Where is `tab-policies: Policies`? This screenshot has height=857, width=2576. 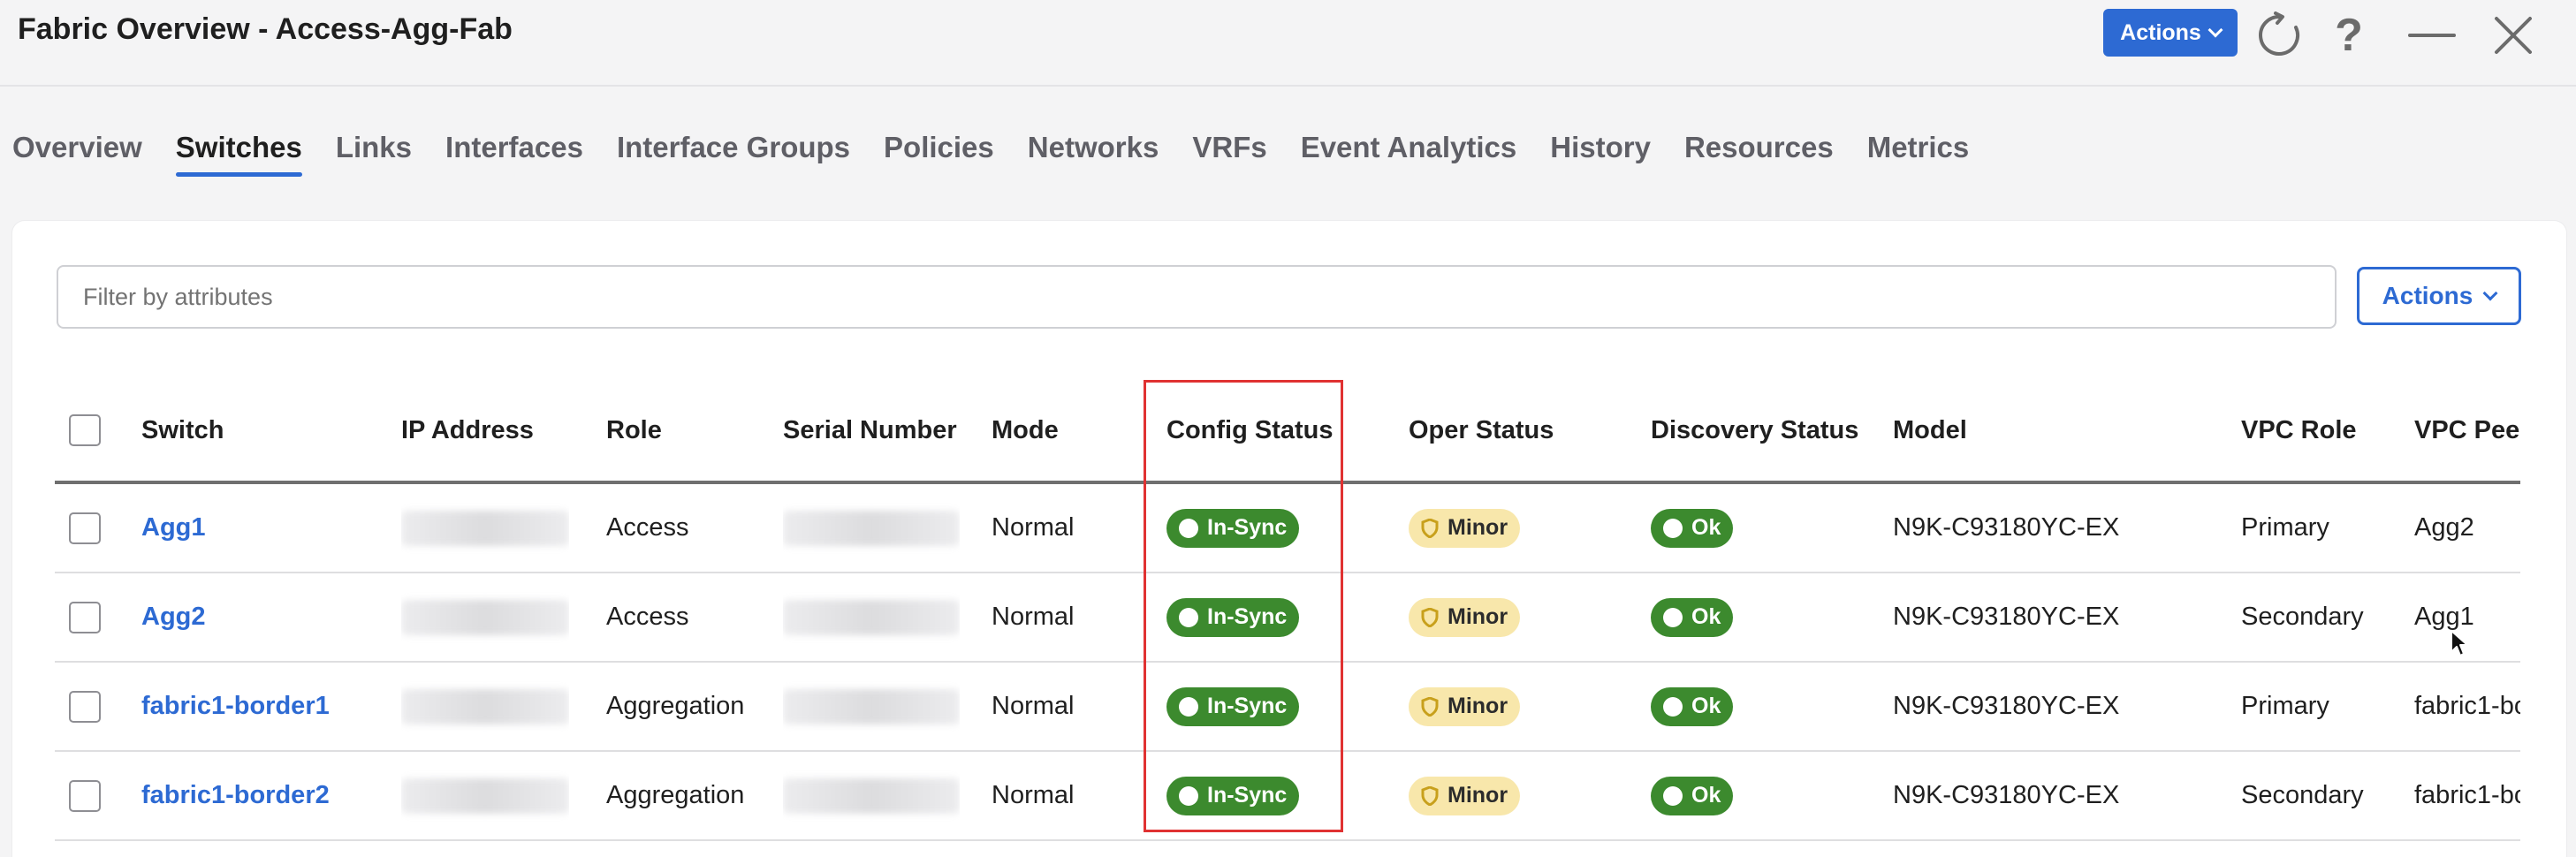
tab-policies: Policies is located at coordinates (939, 154).